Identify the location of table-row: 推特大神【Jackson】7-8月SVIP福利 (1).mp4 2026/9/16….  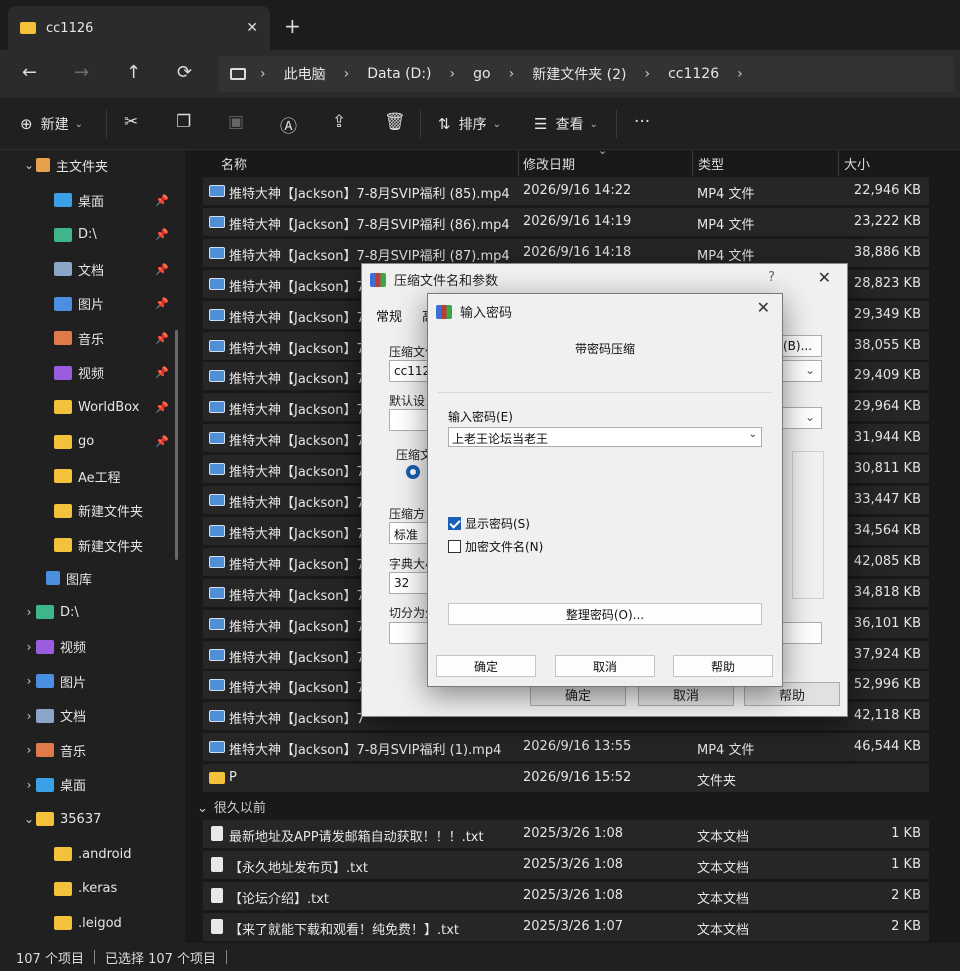
(566, 747).